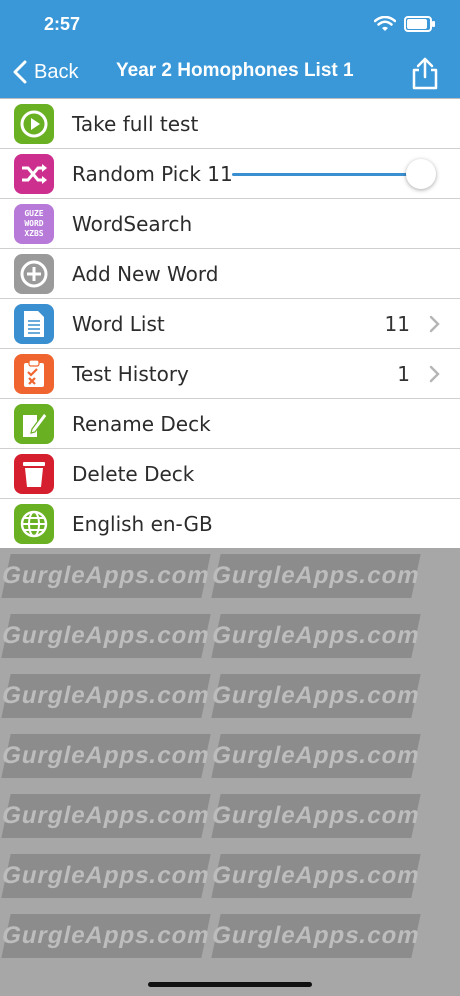 The height and width of the screenshot is (996, 460). Describe the element at coordinates (141, 423) in the screenshot. I see `rename-deck-label: Rename Deck` at that location.